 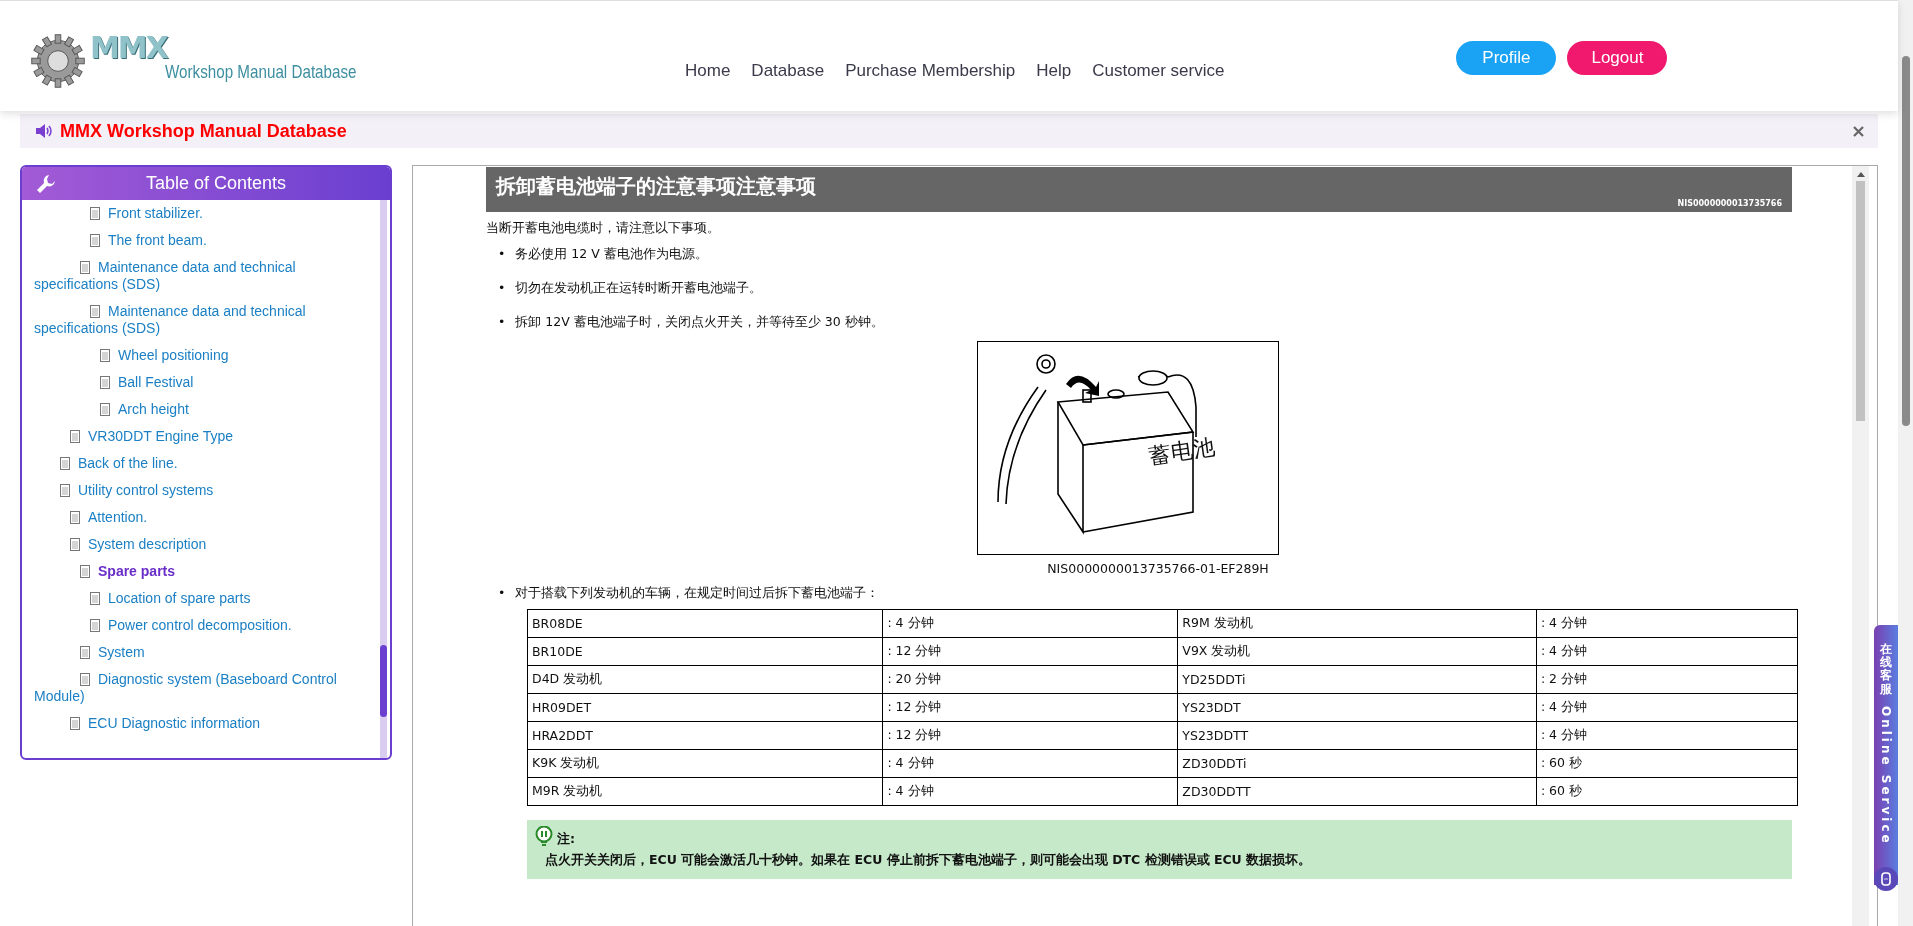 I want to click on table-cell: M9R 发动机, so click(x=705, y=791).